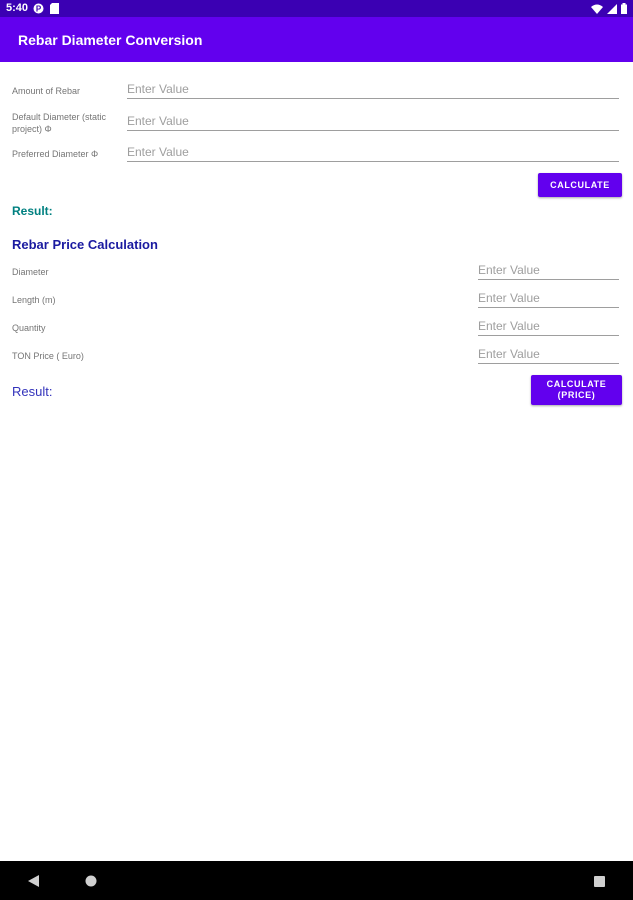 The width and height of the screenshot is (633, 900). Describe the element at coordinates (548, 327) in the screenshot. I see `quantity-input` at that location.